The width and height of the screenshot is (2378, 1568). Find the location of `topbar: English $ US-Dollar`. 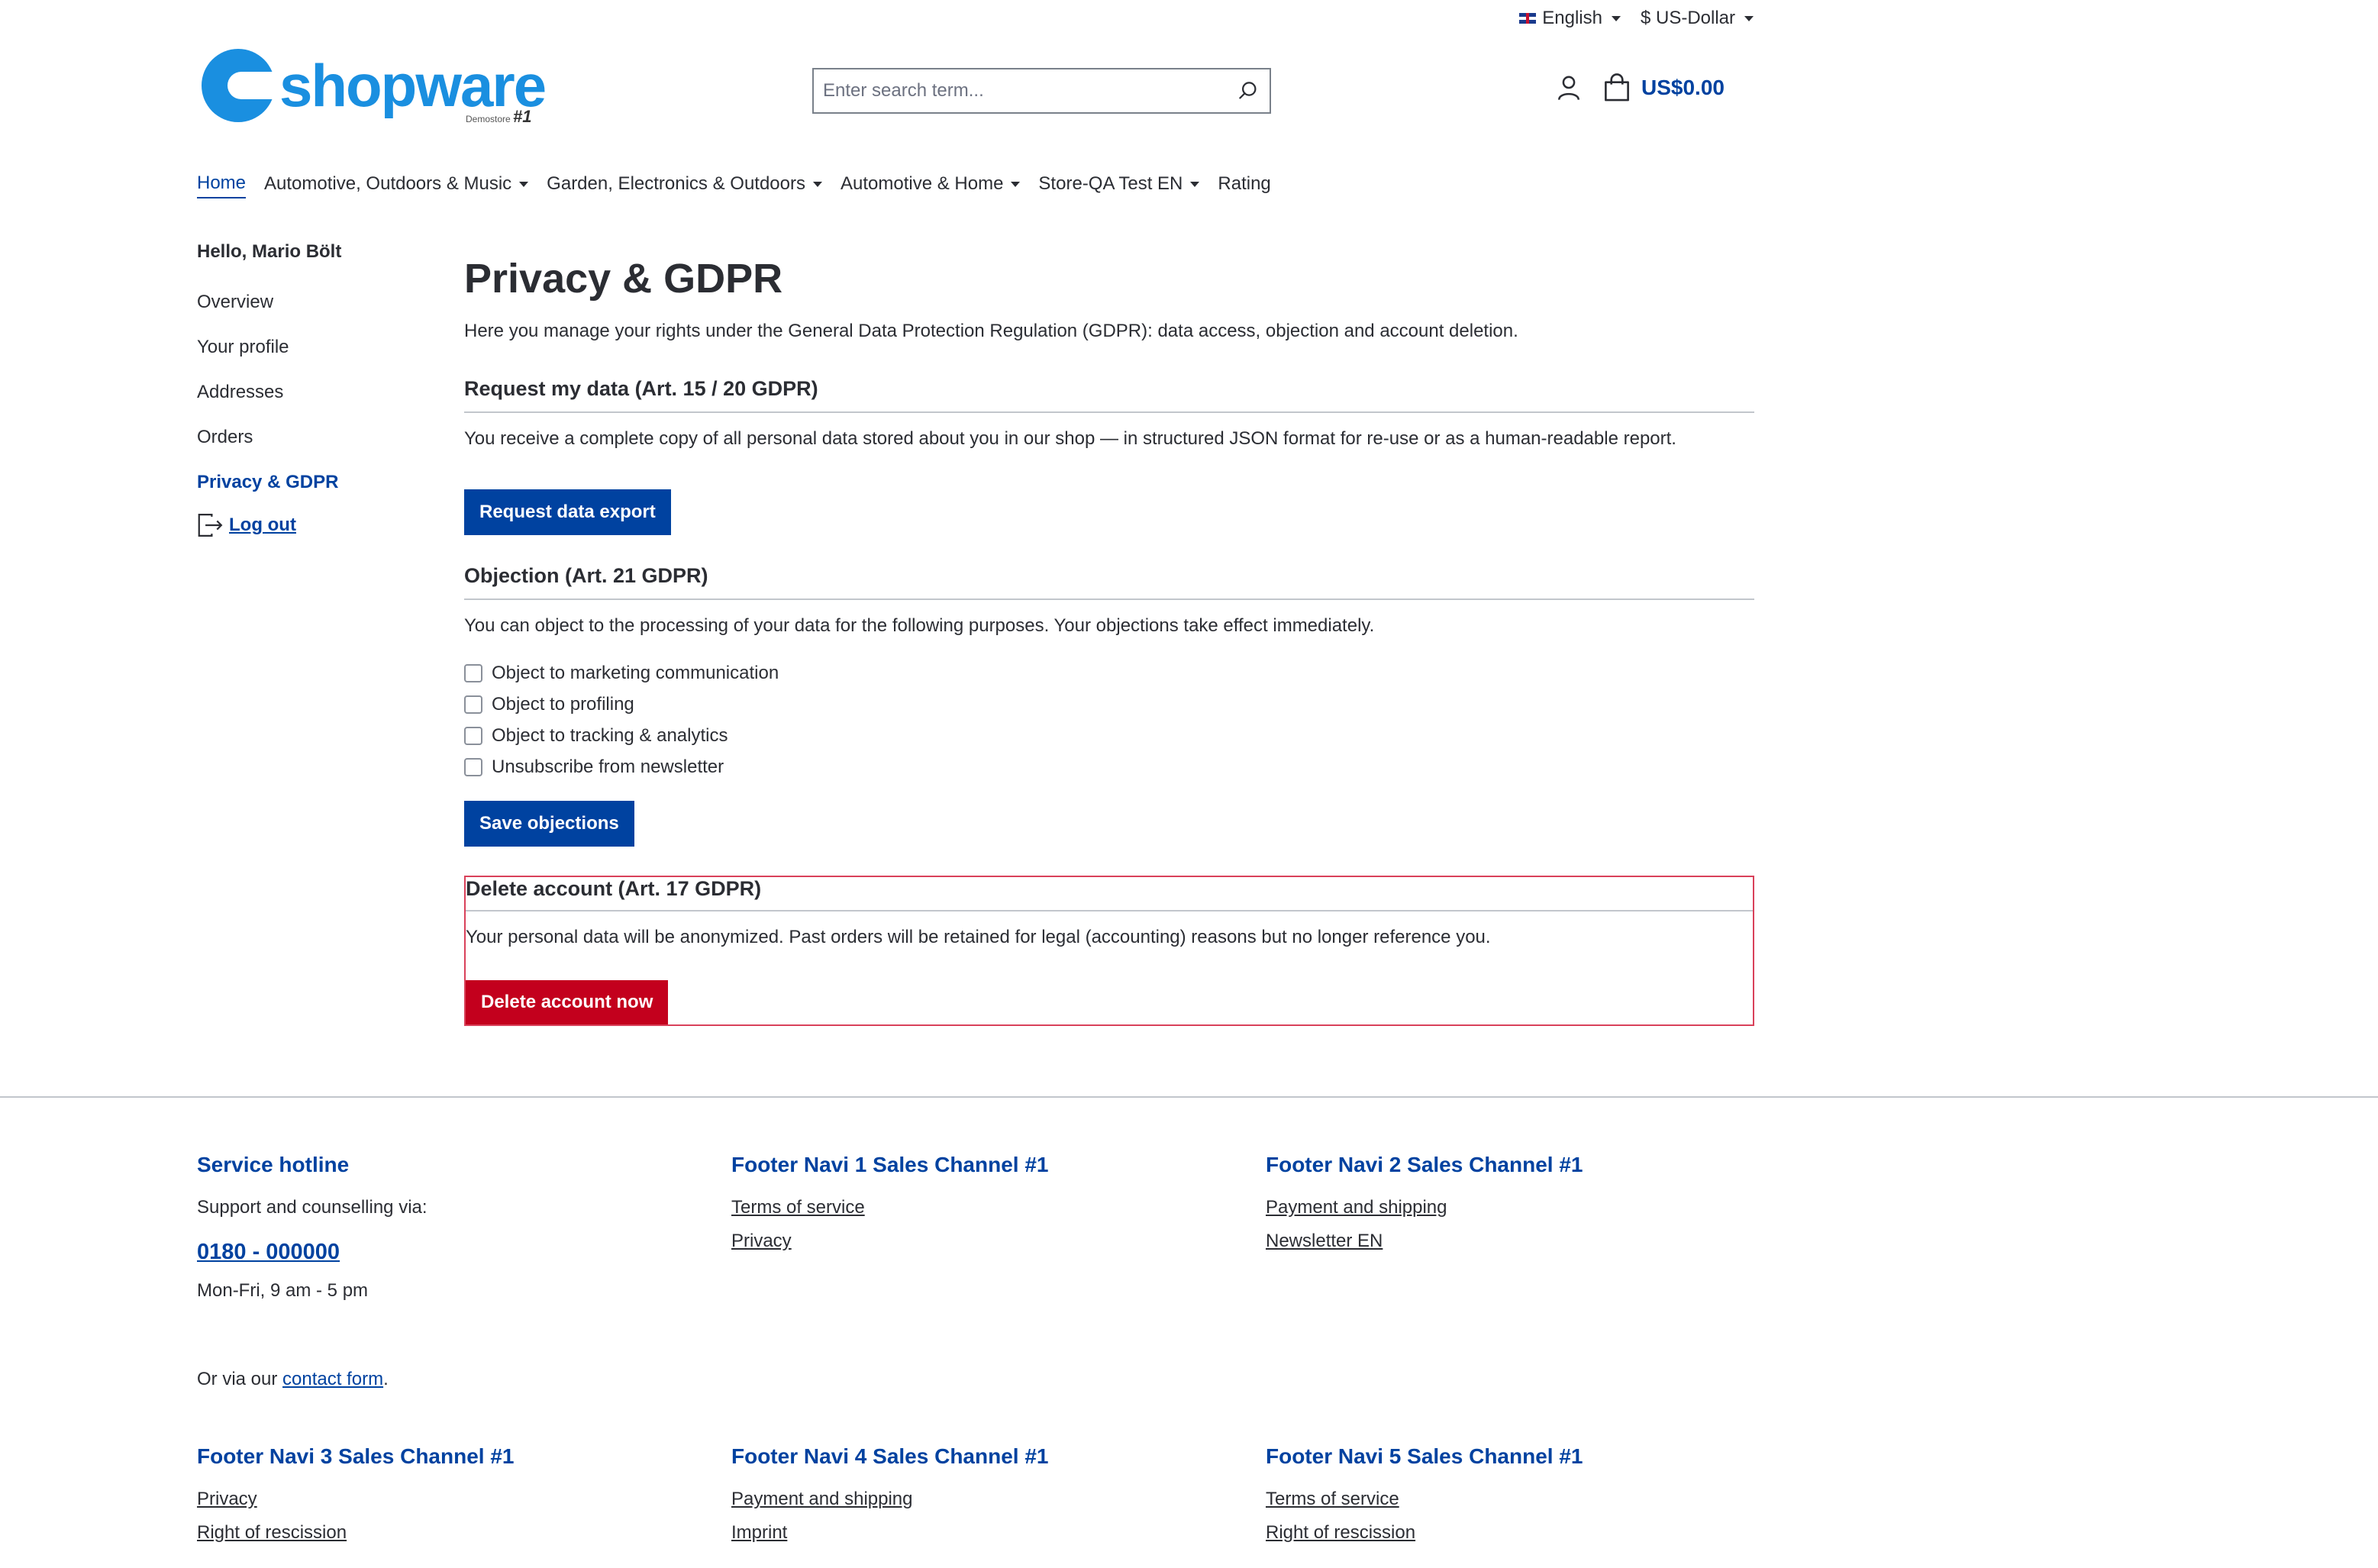

topbar: English $ US-Dollar is located at coordinates (1636, 18).